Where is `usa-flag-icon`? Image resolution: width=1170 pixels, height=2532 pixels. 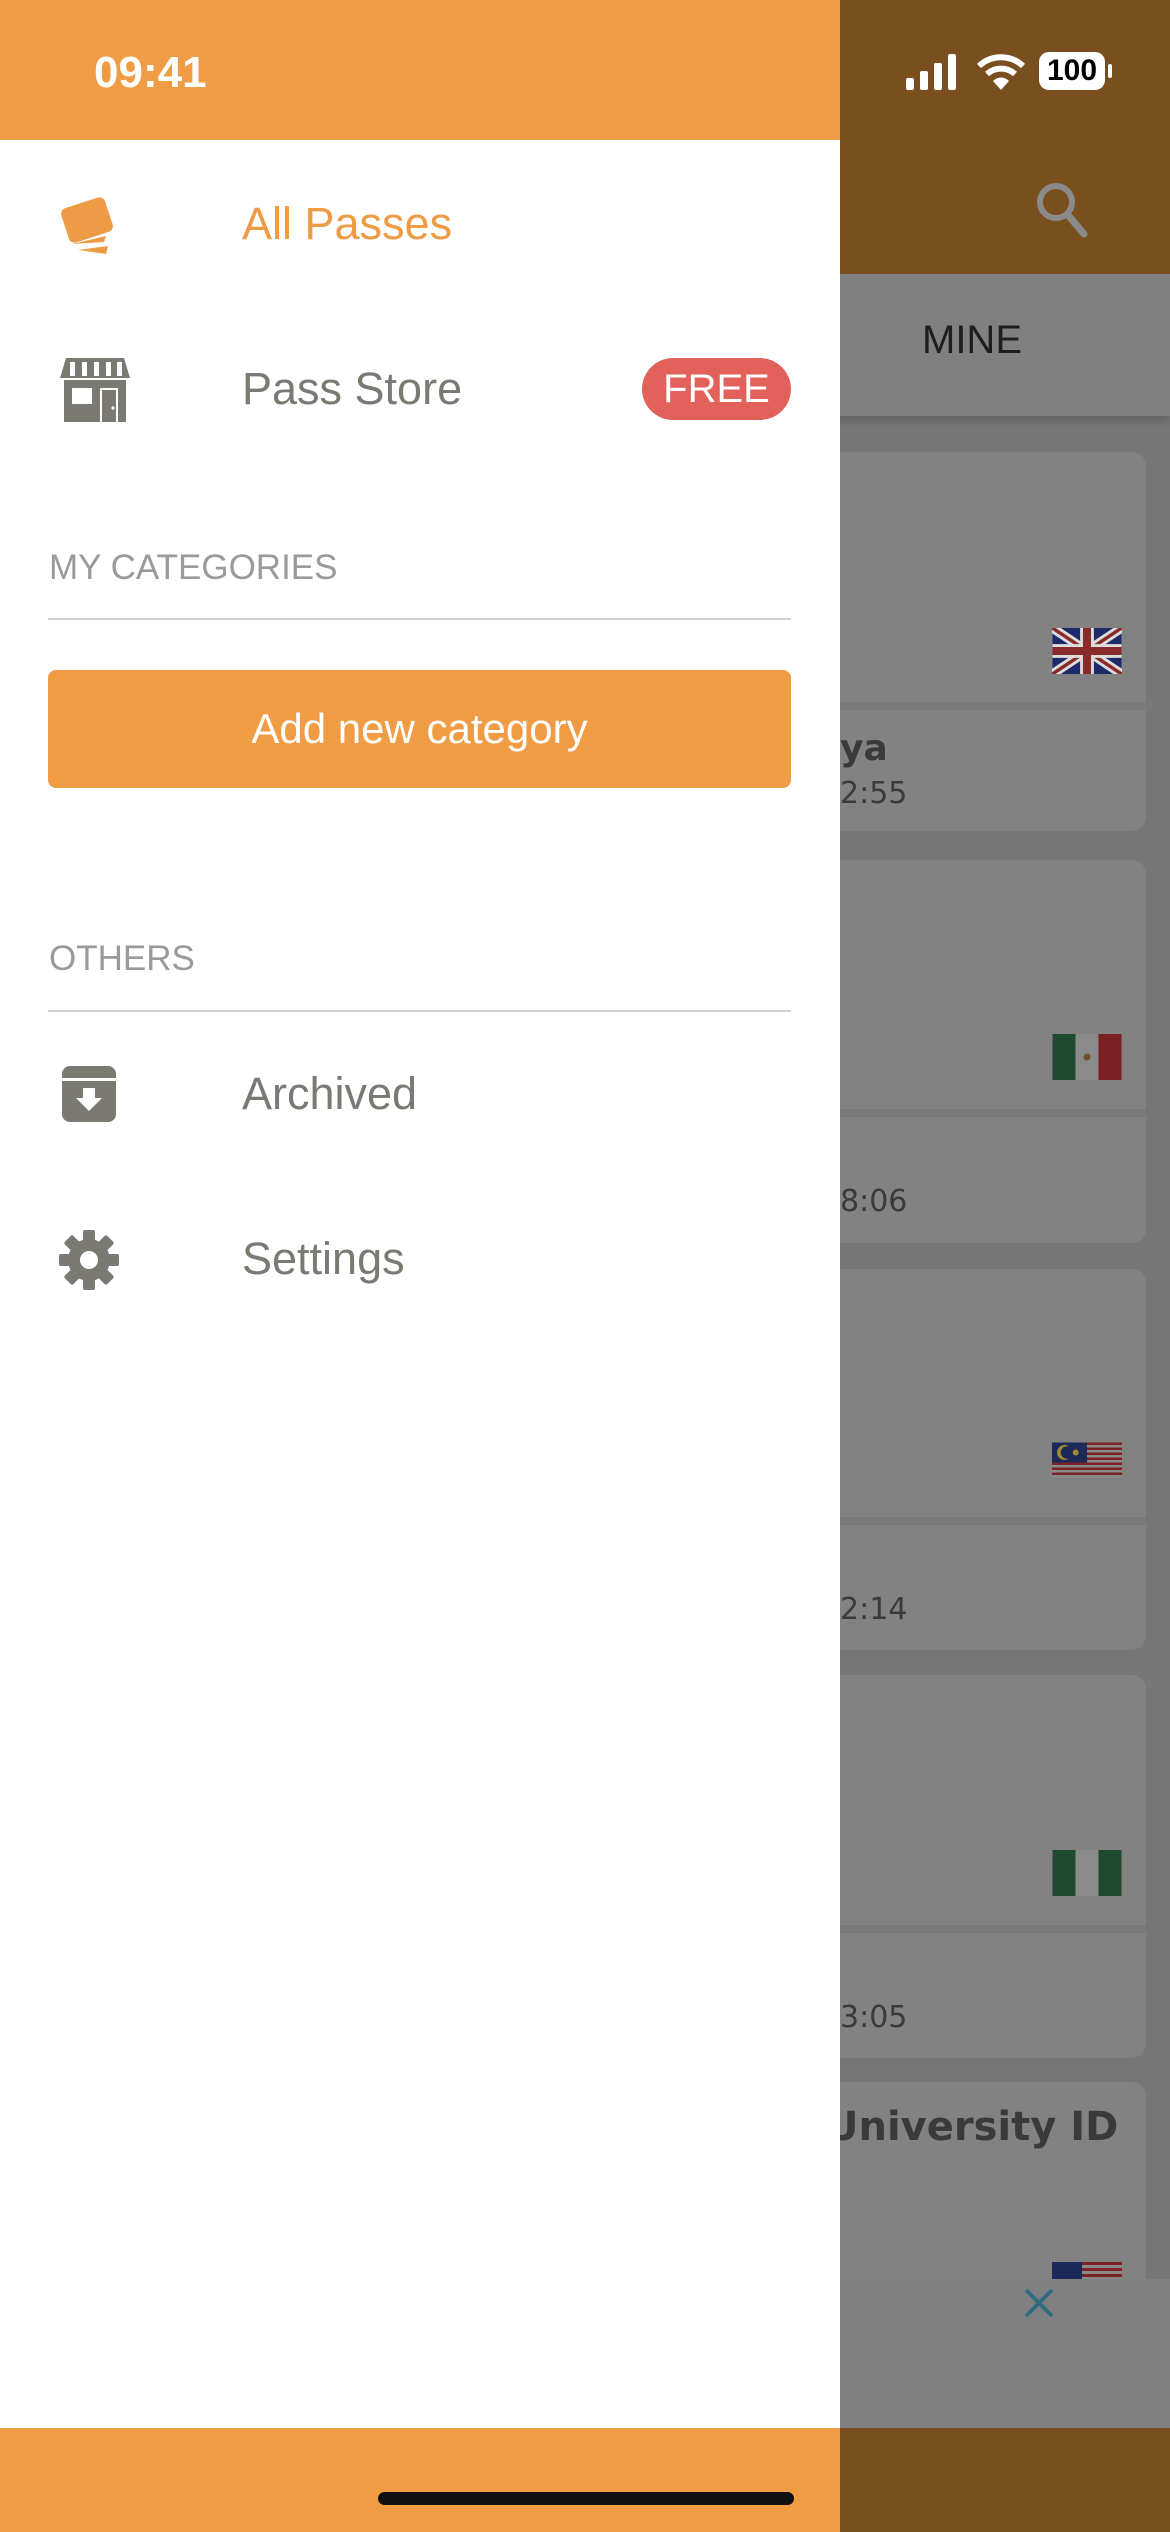 usa-flag-icon is located at coordinates (1087, 2270).